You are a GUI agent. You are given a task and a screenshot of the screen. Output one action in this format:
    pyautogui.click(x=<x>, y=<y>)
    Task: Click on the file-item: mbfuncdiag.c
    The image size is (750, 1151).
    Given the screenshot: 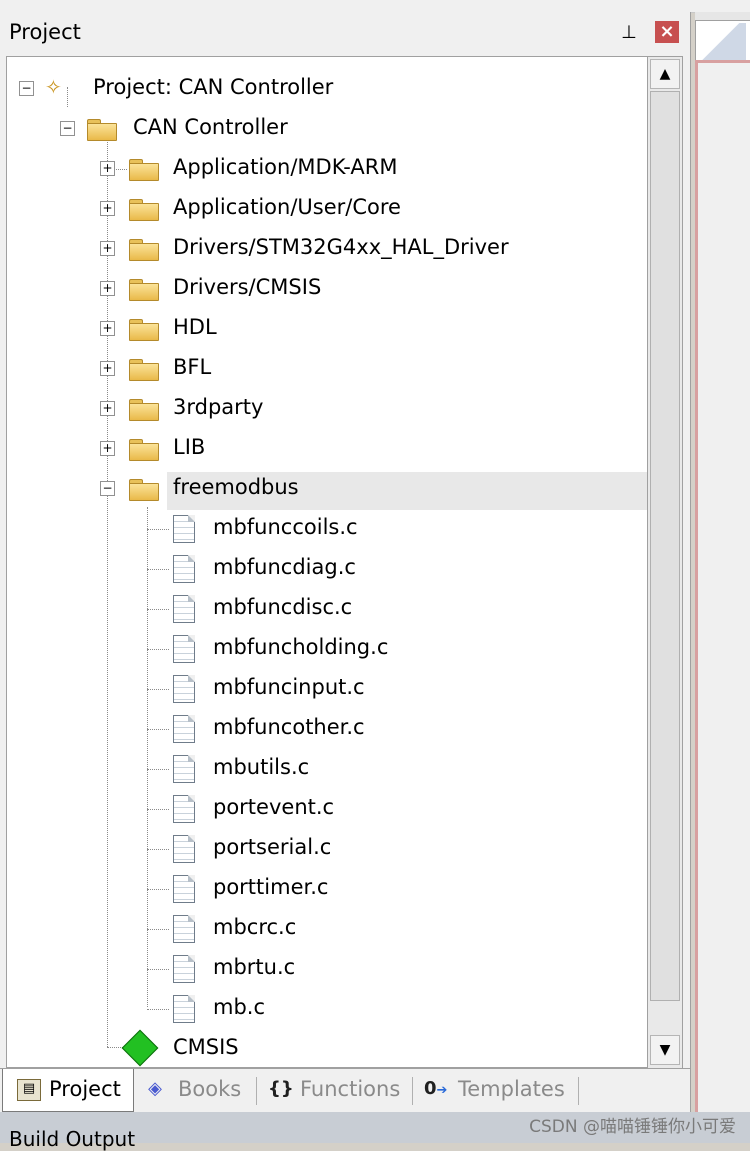 What is the action you would take?
    pyautogui.click(x=327, y=569)
    